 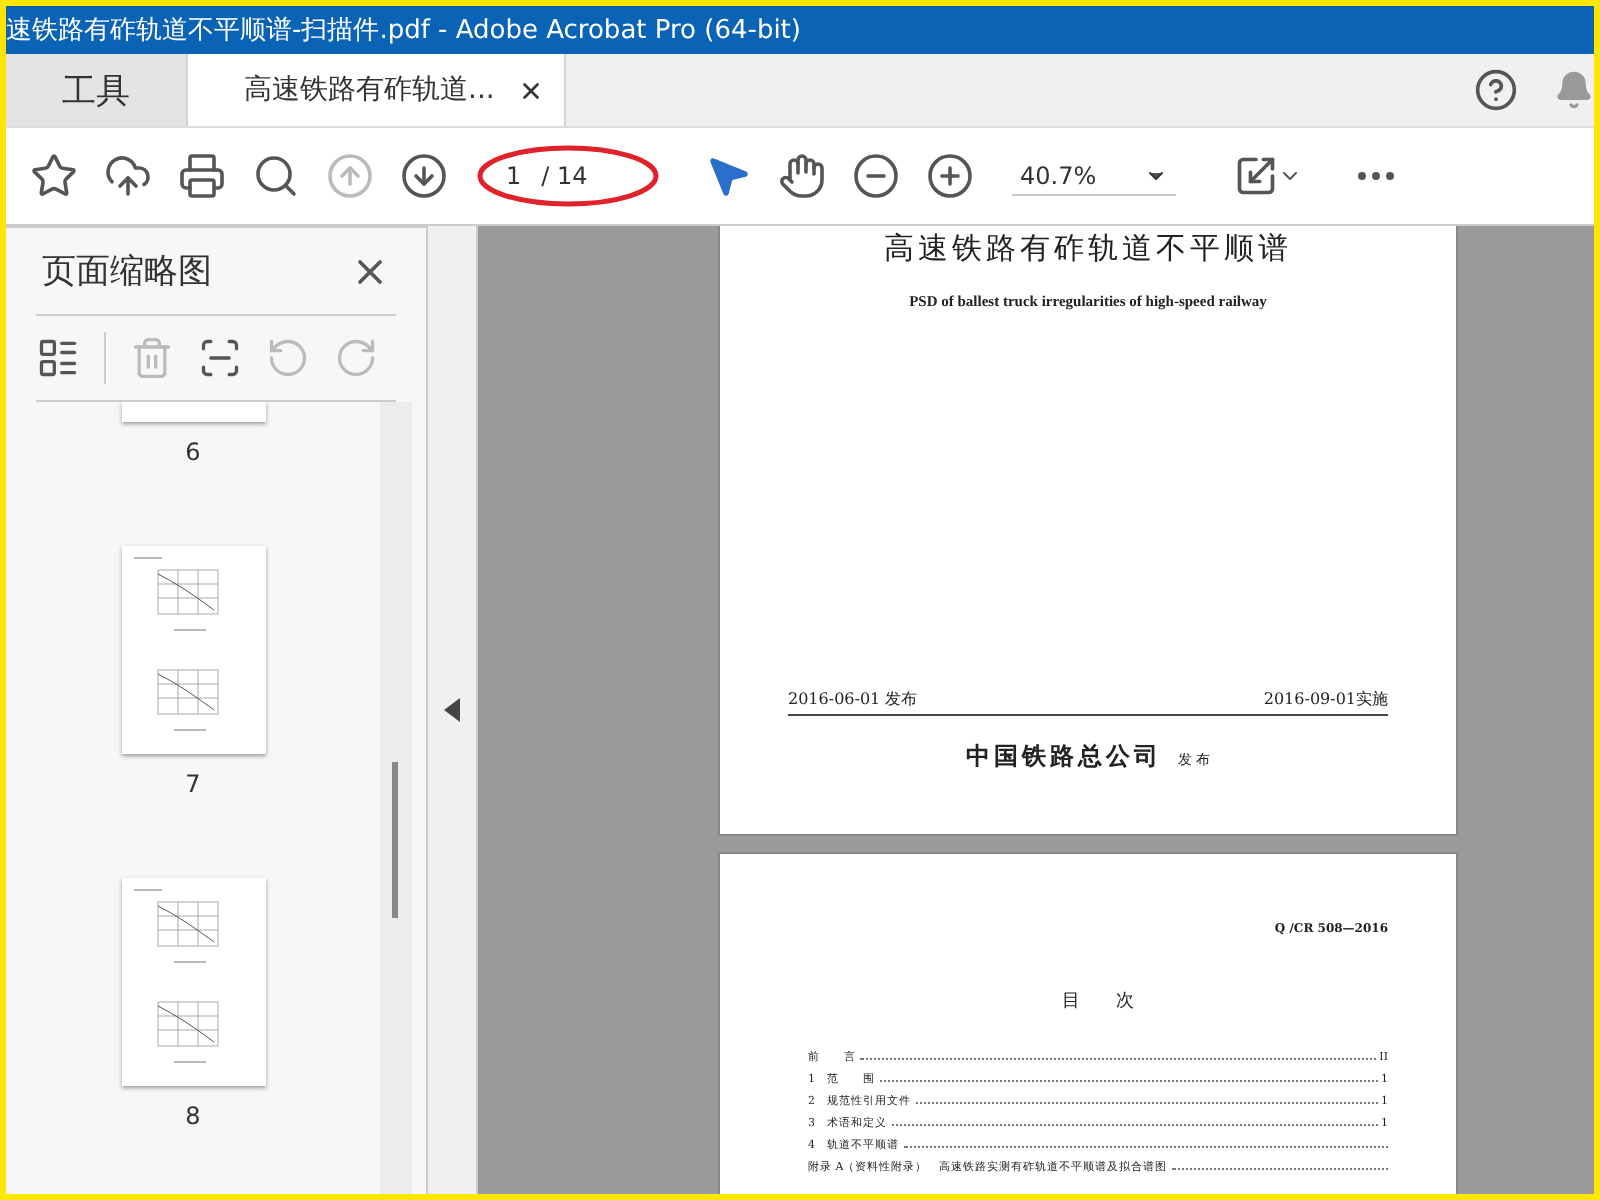 I want to click on close-icon, so click(x=531, y=90).